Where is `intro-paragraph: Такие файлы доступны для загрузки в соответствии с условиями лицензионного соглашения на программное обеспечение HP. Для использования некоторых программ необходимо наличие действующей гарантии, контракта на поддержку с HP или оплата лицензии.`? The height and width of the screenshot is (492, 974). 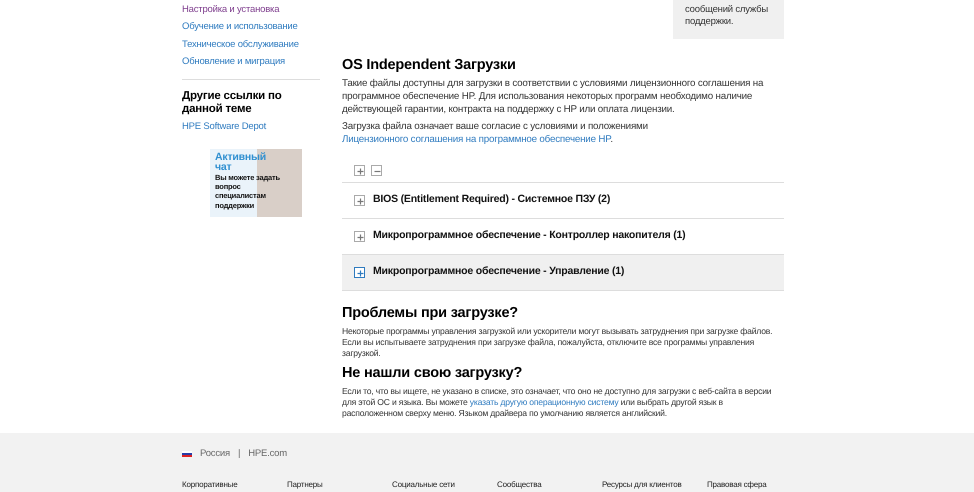
intro-paragraph: Такие файлы доступны для загрузки в соответствии с условиями лицензионного соглашения на программное обеспечение HP. Для использования некоторых программ необходимо наличие действующей гарантии, контракта на поддержку с HP или оплата лицензии. is located at coordinates (553, 97).